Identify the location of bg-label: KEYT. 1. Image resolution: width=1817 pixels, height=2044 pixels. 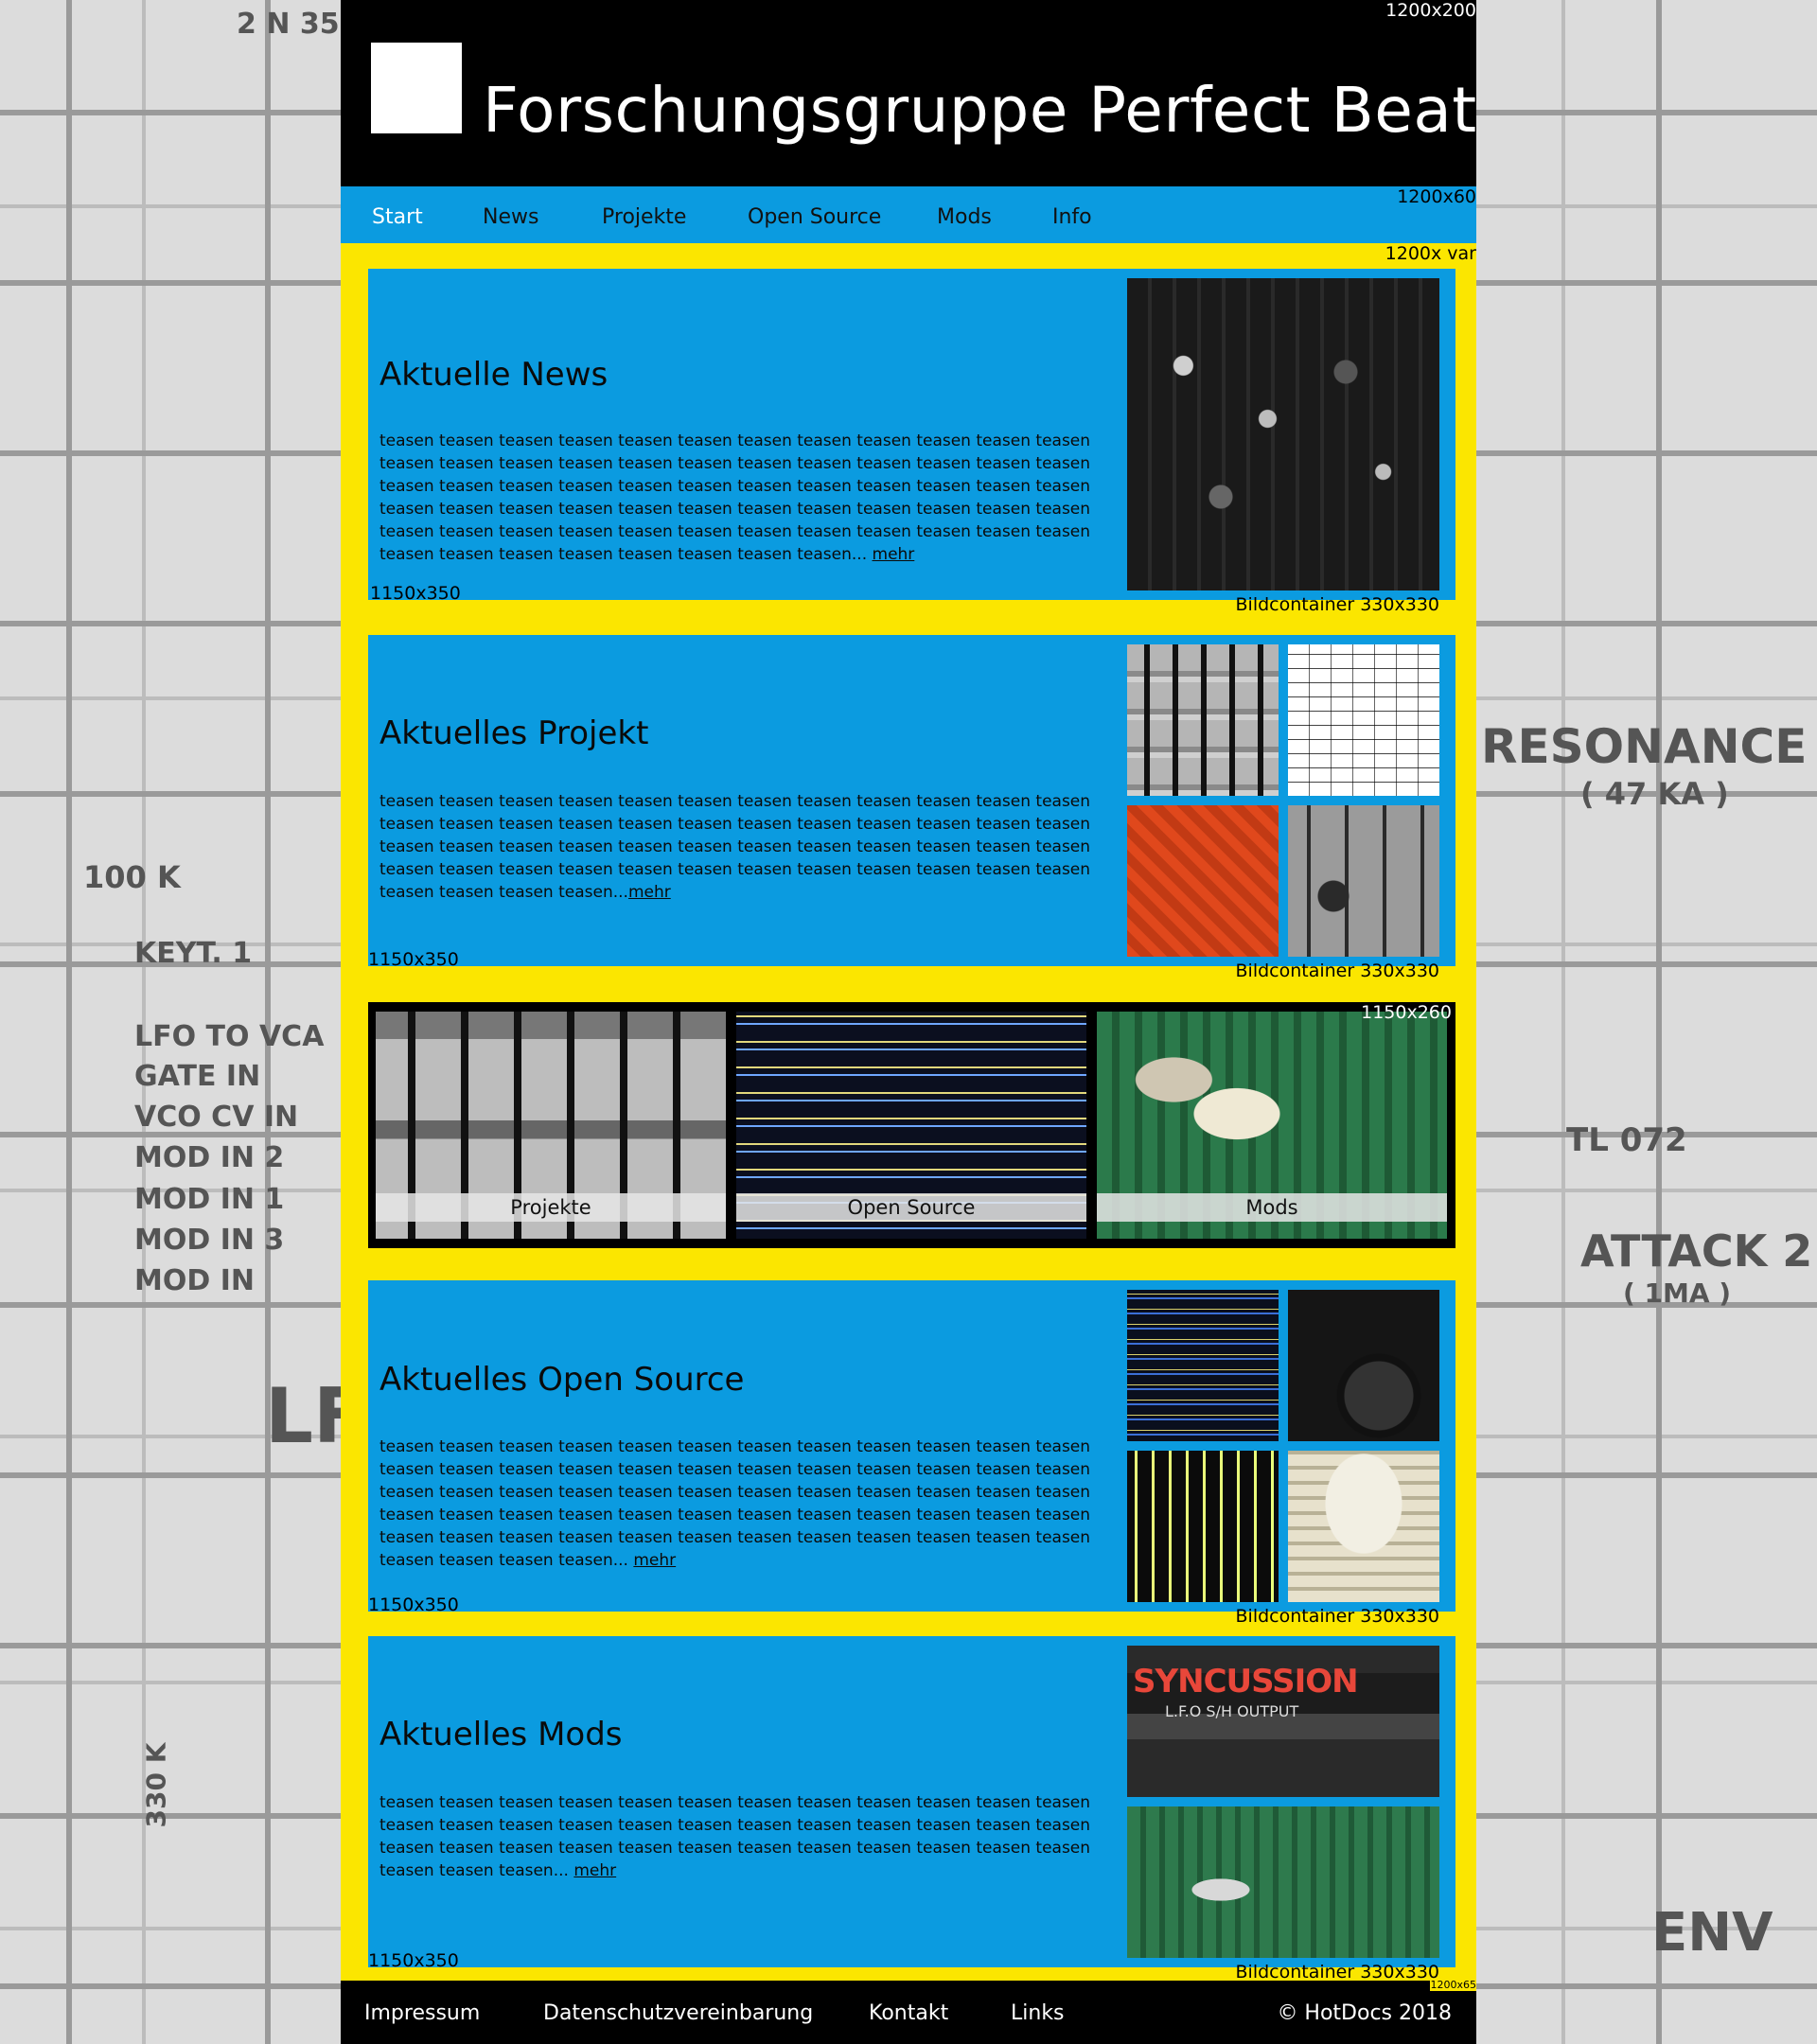
(193, 953).